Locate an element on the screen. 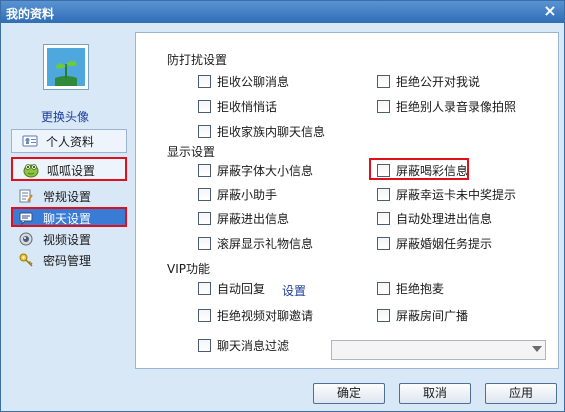  sidebar-item-label: 常规设置 is located at coordinates (67, 197).